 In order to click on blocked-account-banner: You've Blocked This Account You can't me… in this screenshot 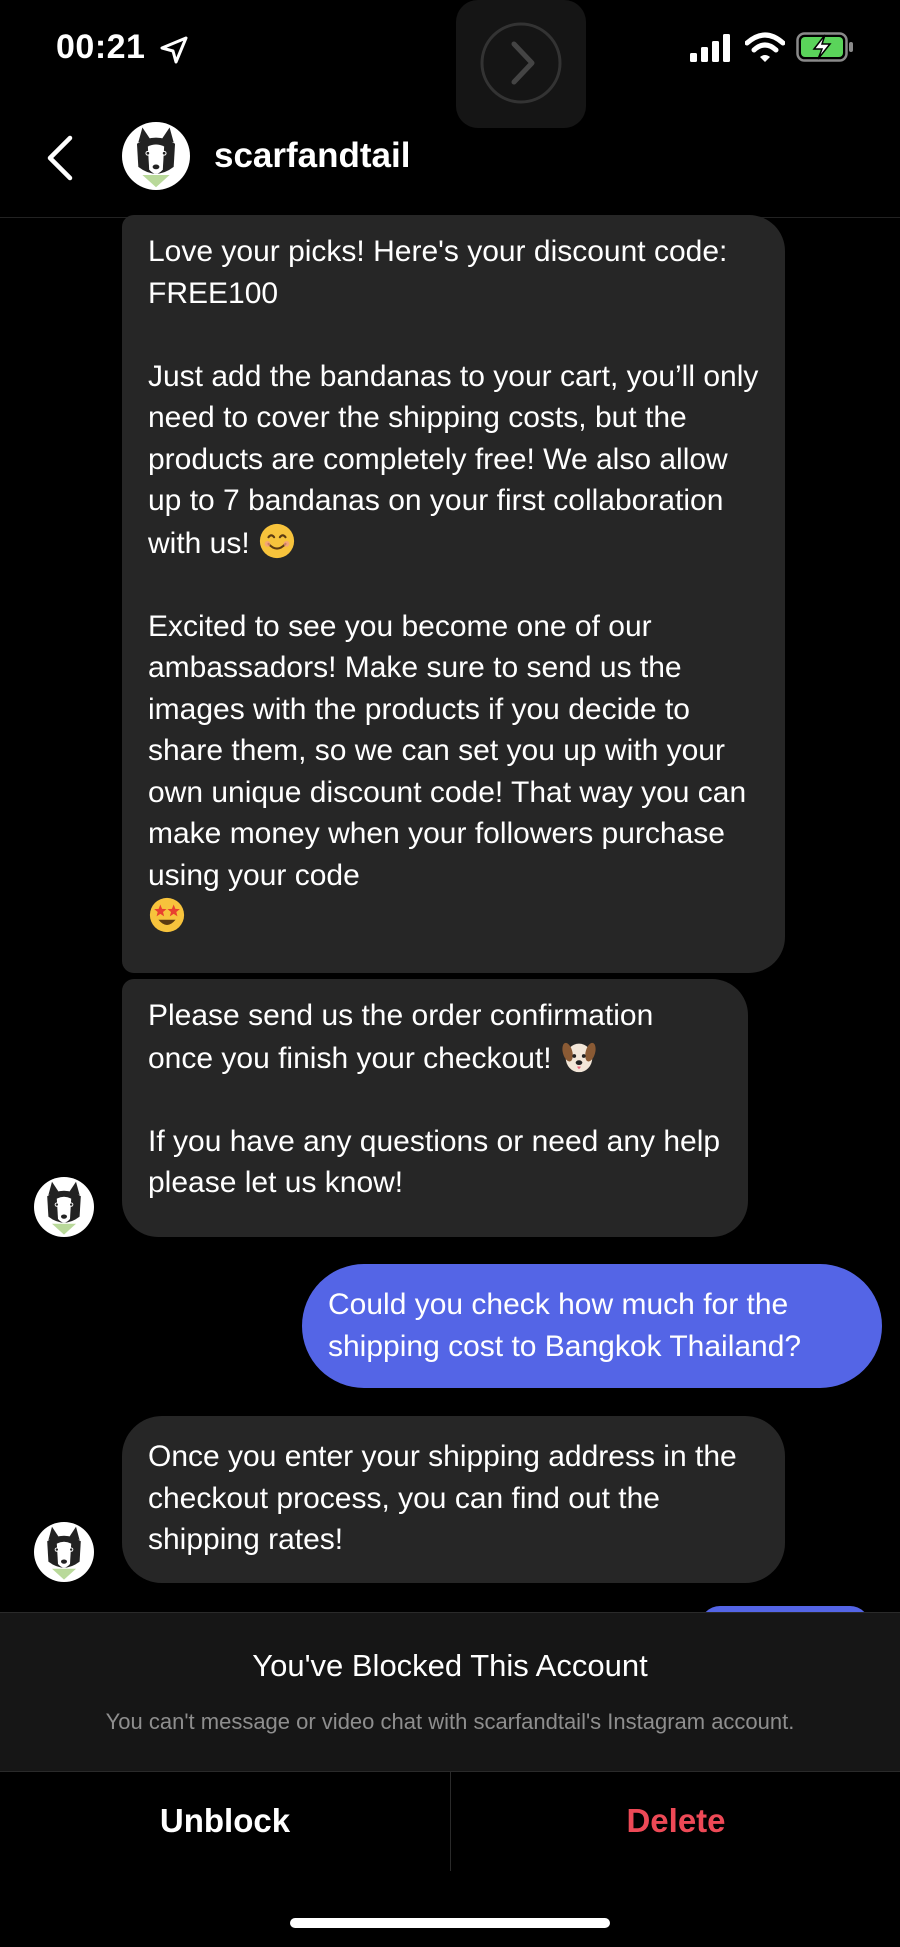, I will do `click(450, 1692)`.